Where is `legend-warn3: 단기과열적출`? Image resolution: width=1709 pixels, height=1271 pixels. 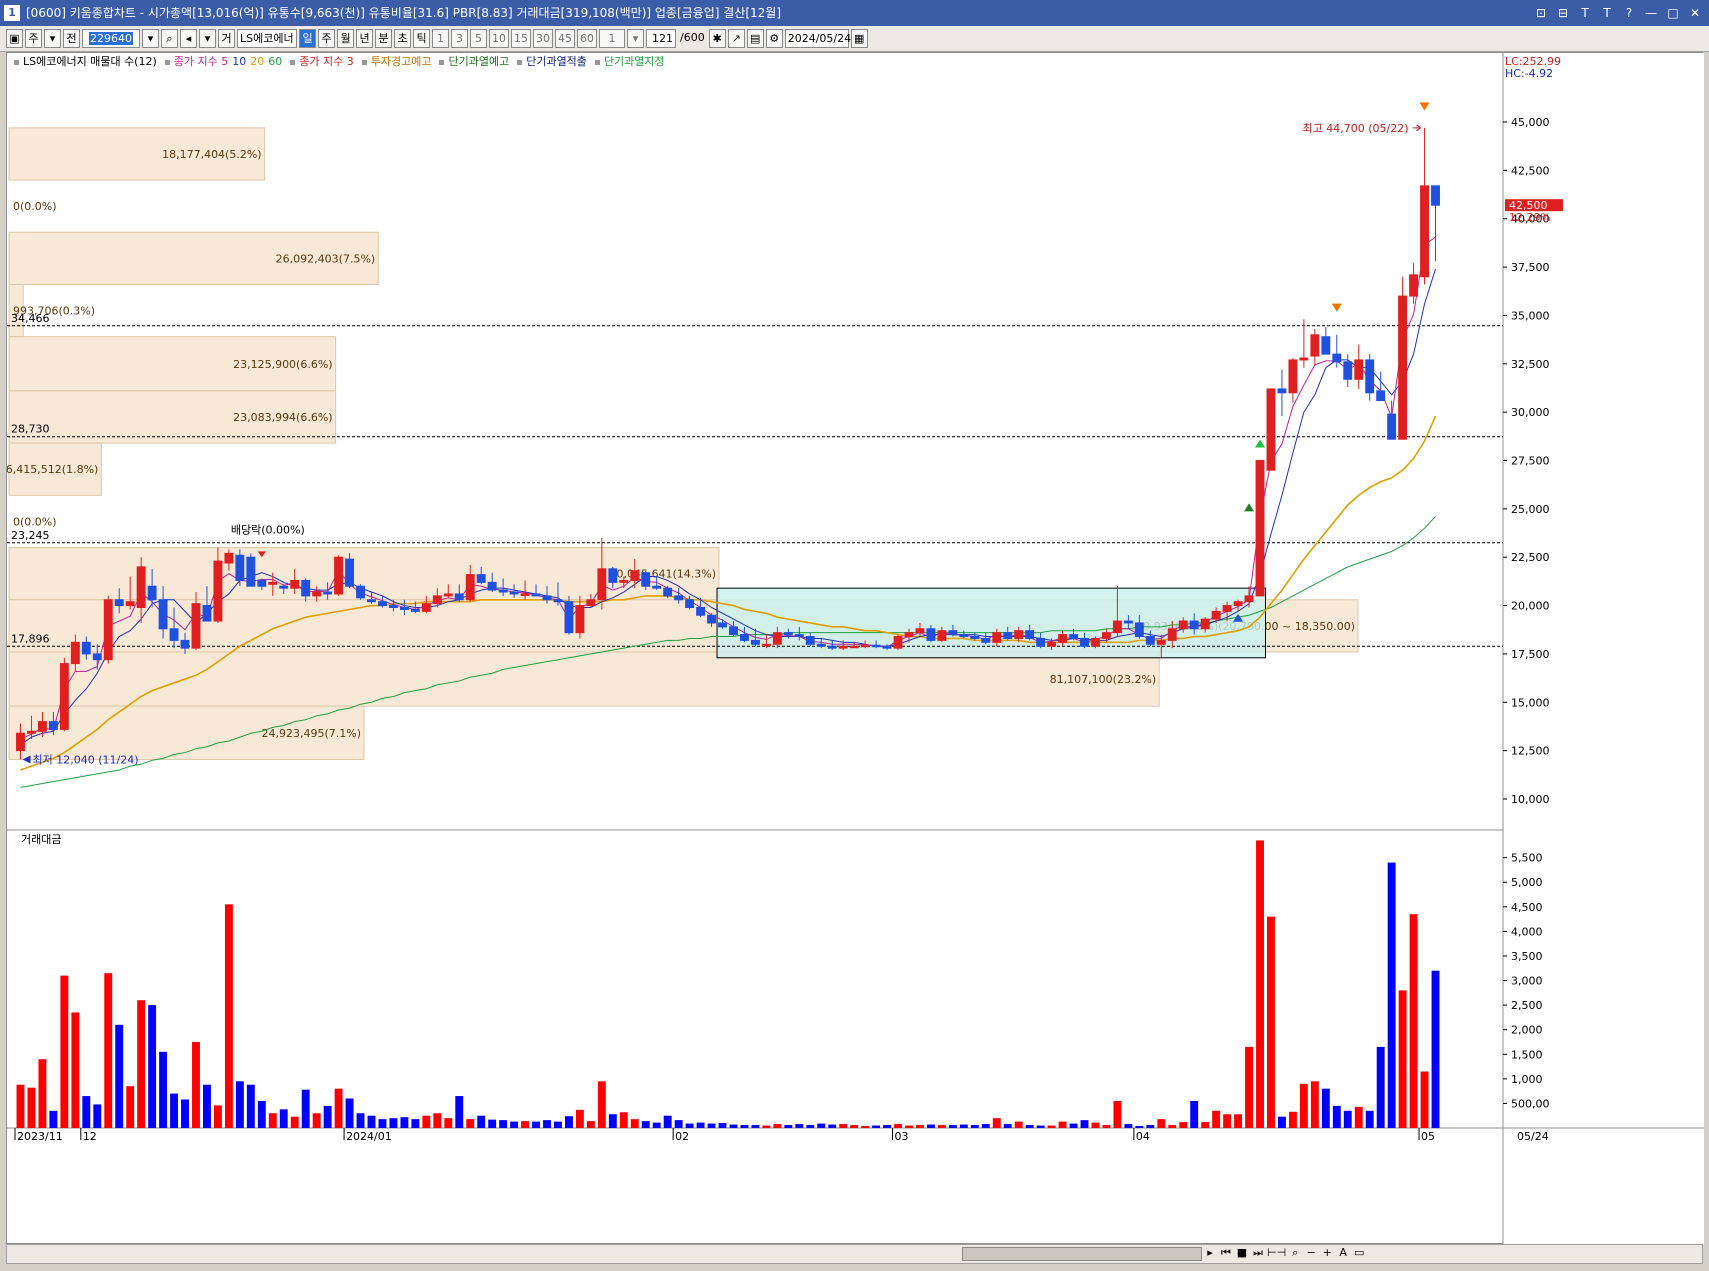
legend-warn3: 단기과열적출 is located at coordinates (552, 62).